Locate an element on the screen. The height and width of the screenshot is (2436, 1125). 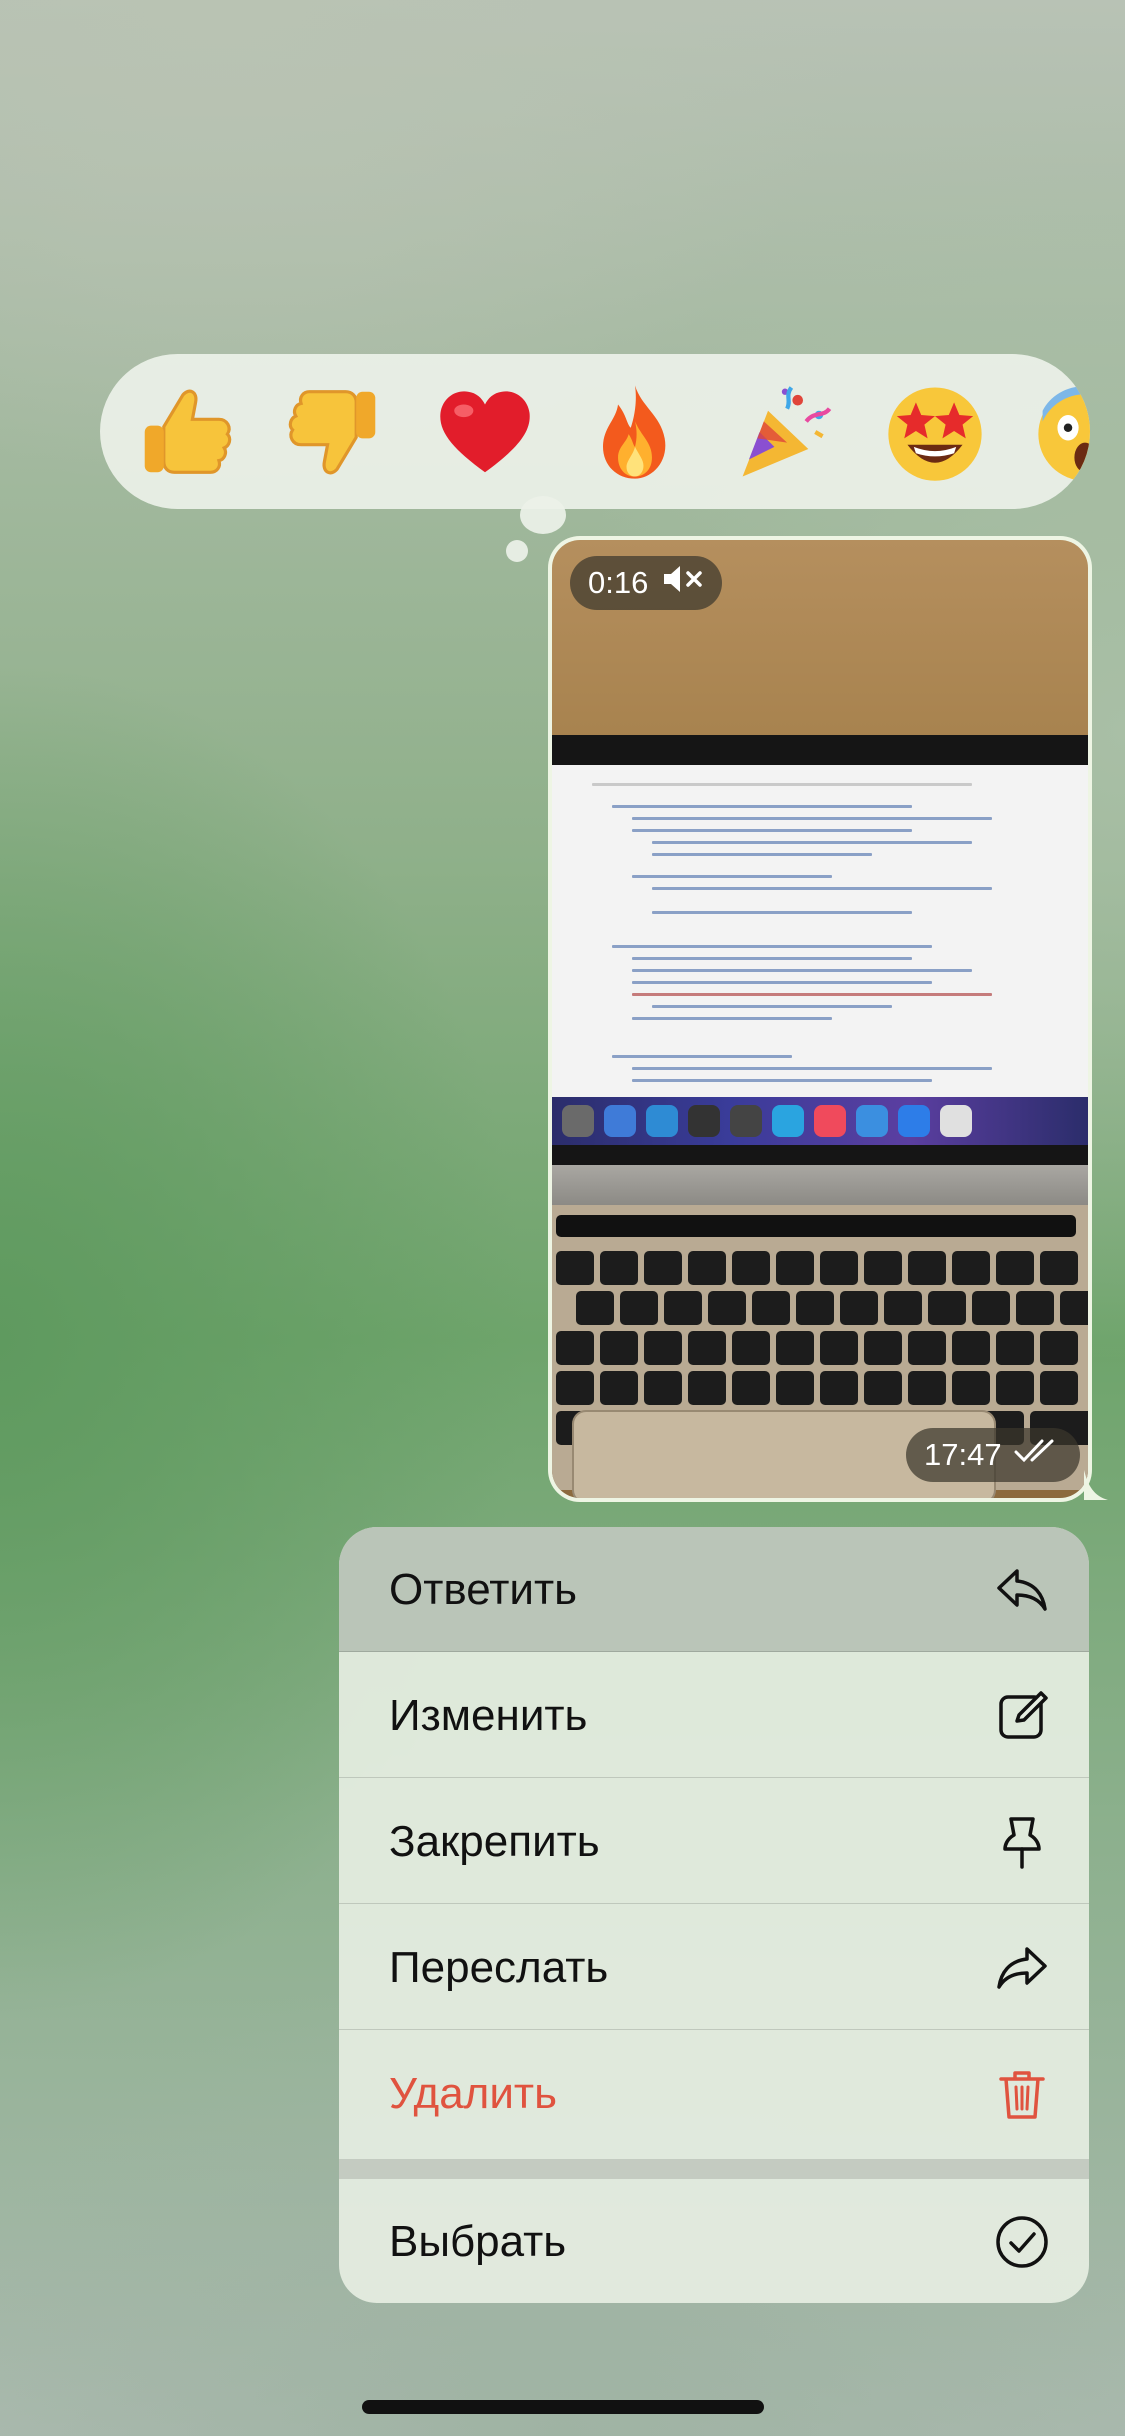
menu-item-label: Выбрать is located at coordinates (478, 2241).